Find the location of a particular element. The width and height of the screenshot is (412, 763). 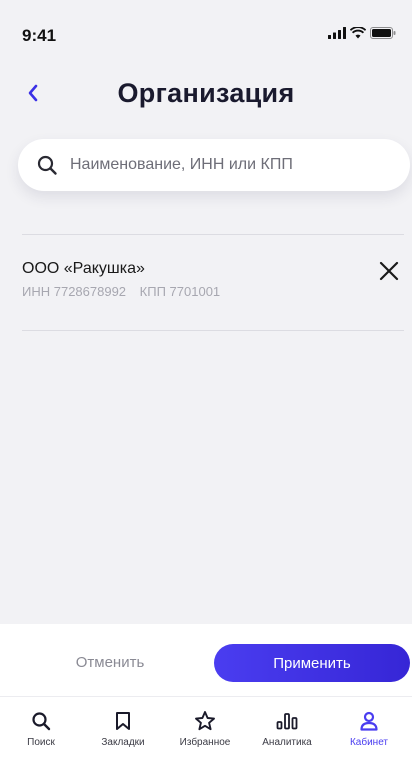

org-name: ООО «Ракушка» is located at coordinates (83, 268).